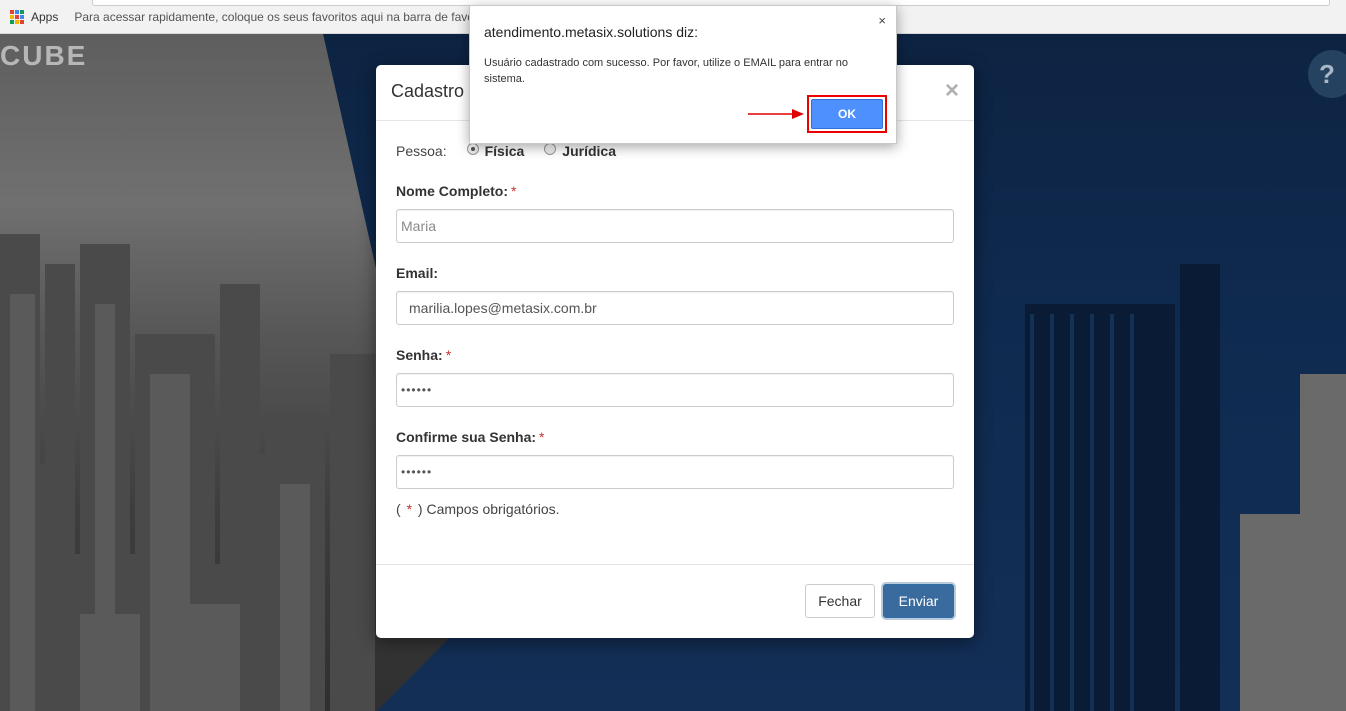 Image resolution: width=1346 pixels, height=711 pixels. Describe the element at coordinates (675, 308) in the screenshot. I see `email-field: marilia.lopes@metasix.com.br` at that location.